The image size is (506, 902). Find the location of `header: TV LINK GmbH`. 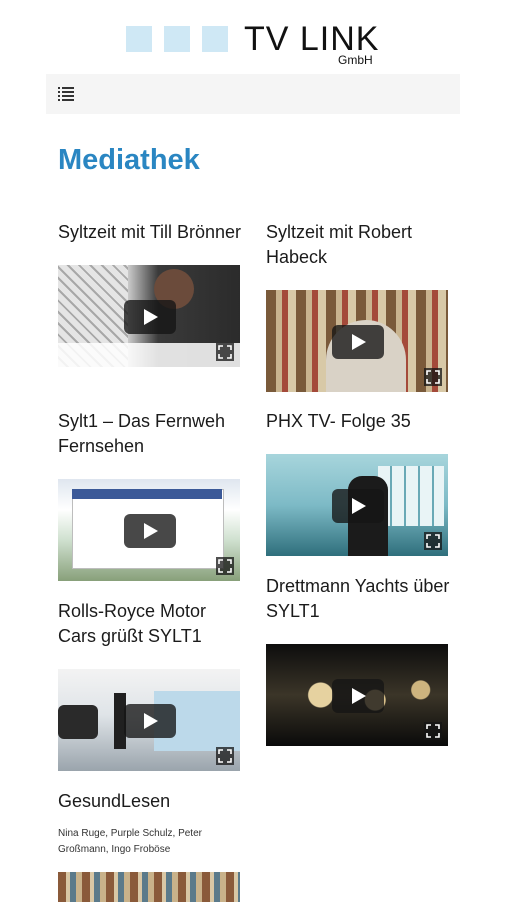

header: TV LINK GmbH is located at coordinates (253, 35).